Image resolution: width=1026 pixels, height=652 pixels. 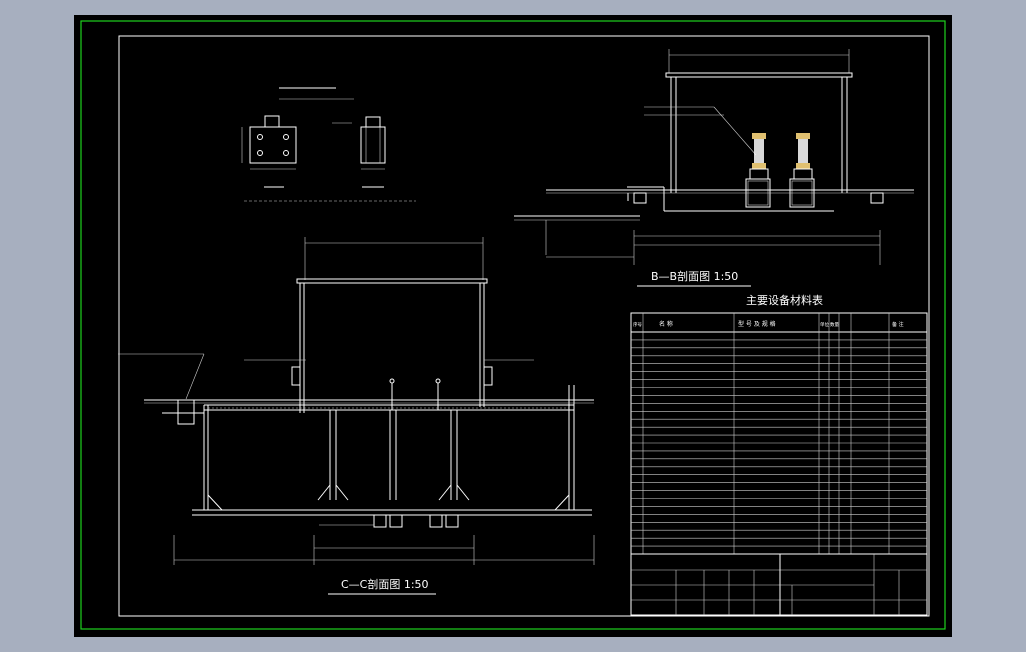 I want to click on table-header-qty: 数量, so click(x=834, y=324).